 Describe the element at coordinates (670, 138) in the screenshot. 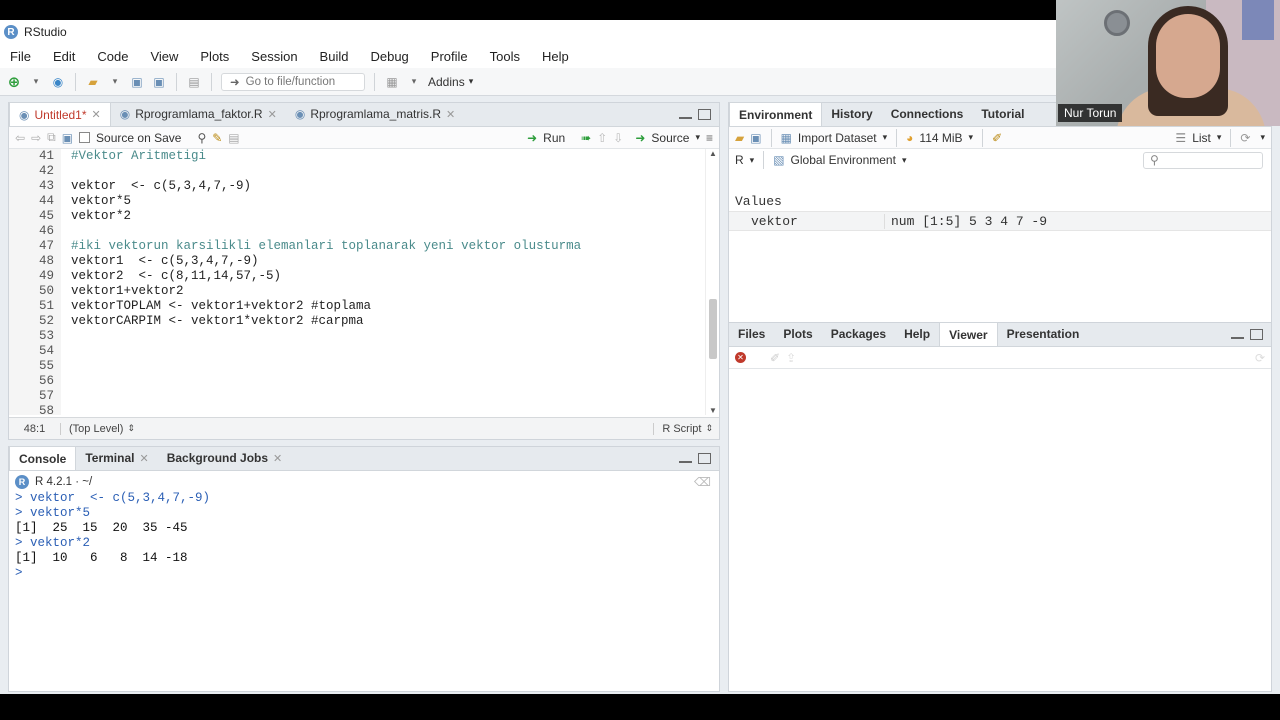

I see `source-button: Source` at that location.